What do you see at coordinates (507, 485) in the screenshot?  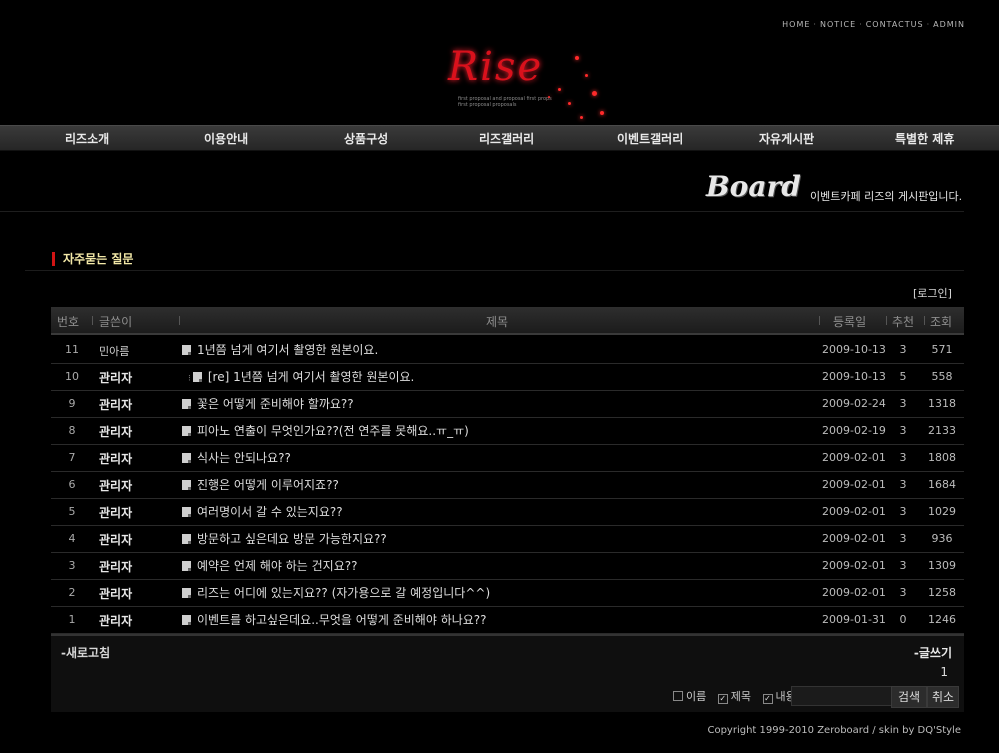 I see `table-row: 6 관리자 진행은 어떻게 이루어지죠?? 2009-02-01 3 1684` at bounding box center [507, 485].